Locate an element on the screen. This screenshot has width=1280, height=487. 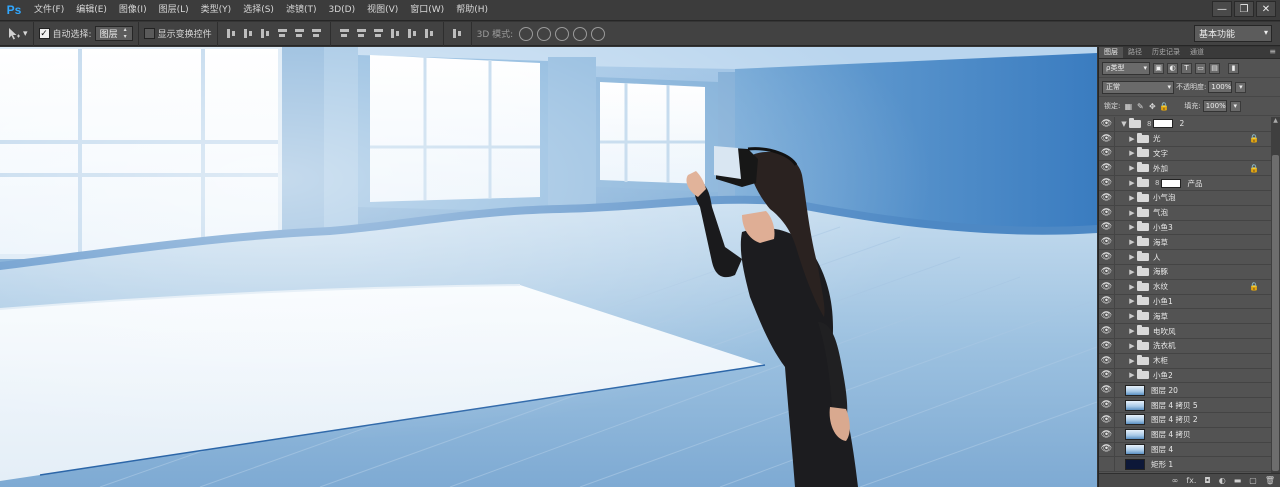
layer-row: 👁 ▶ 电吹风 is located at coordinates (1185, 331).